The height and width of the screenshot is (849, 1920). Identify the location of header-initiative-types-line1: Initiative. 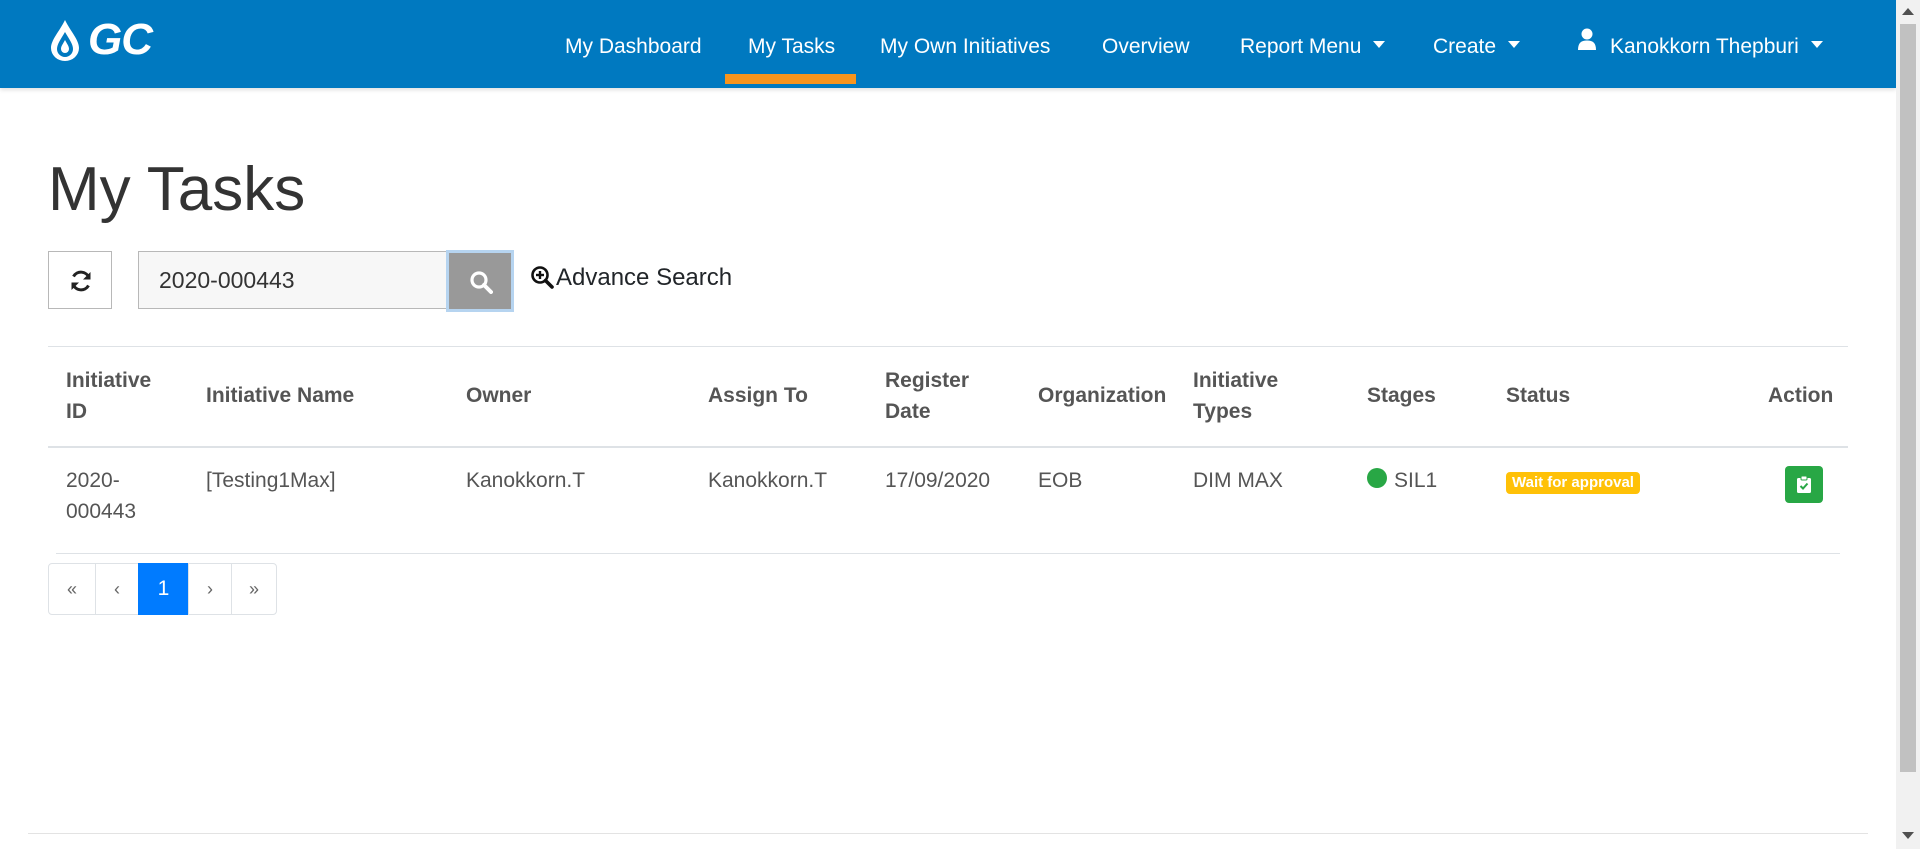
(1236, 380).